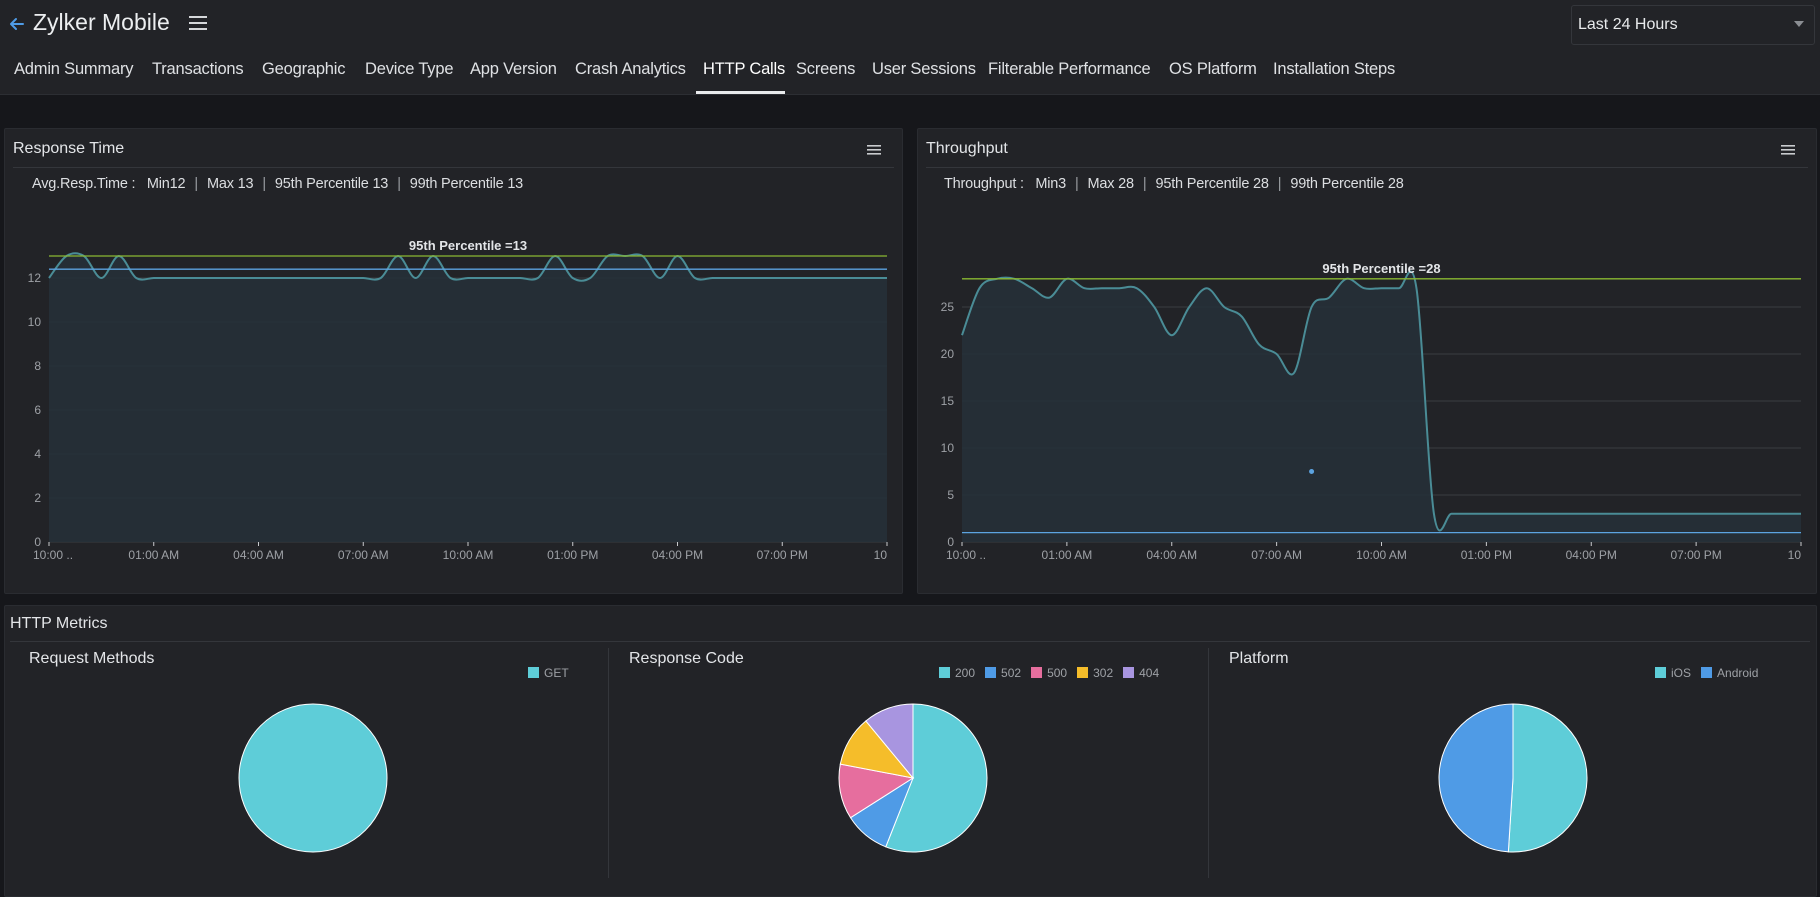  I want to click on throughput-title: Throughput, so click(967, 148).